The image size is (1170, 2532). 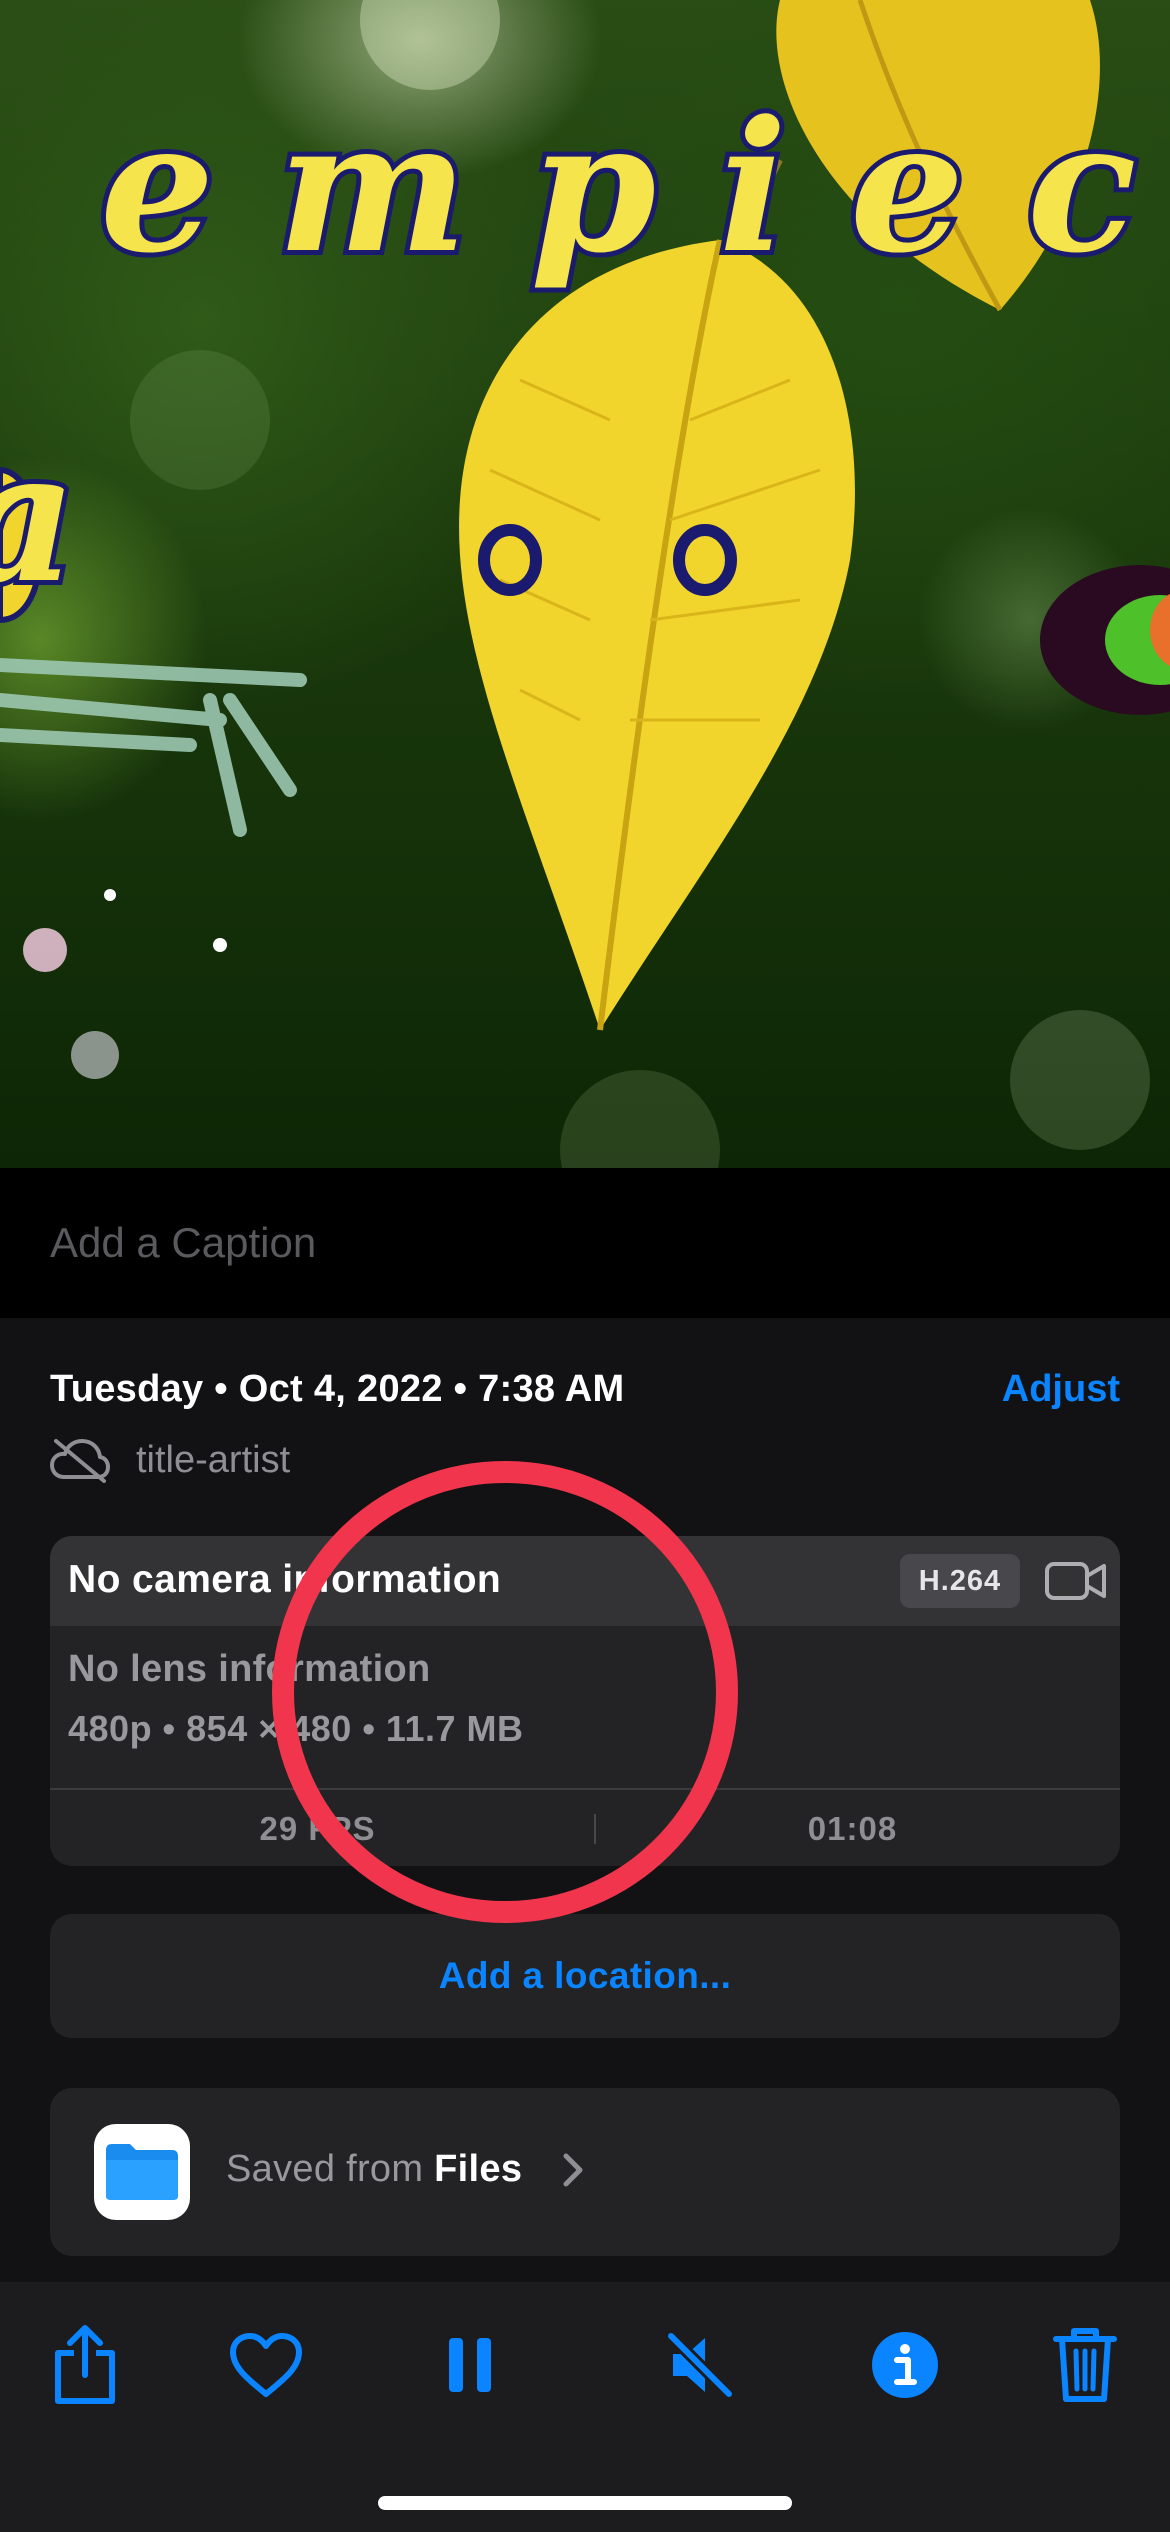 I want to click on info-icon, so click(x=905, y=2365).